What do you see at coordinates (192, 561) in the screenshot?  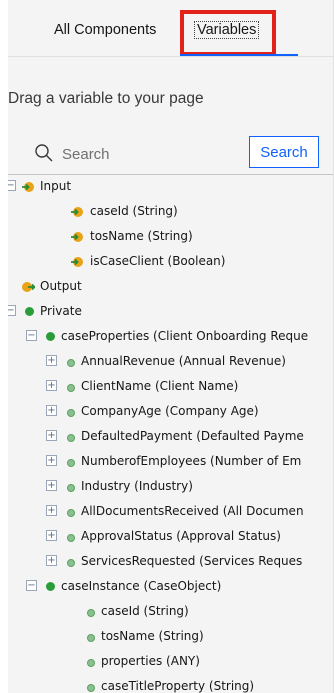 I see `tree-node-label: ServicesRequested (Services Reques` at bounding box center [192, 561].